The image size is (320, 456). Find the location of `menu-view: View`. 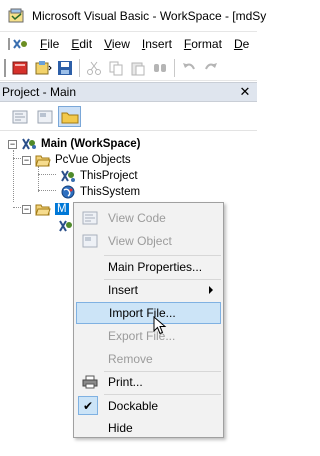

menu-view: View is located at coordinates (117, 44).